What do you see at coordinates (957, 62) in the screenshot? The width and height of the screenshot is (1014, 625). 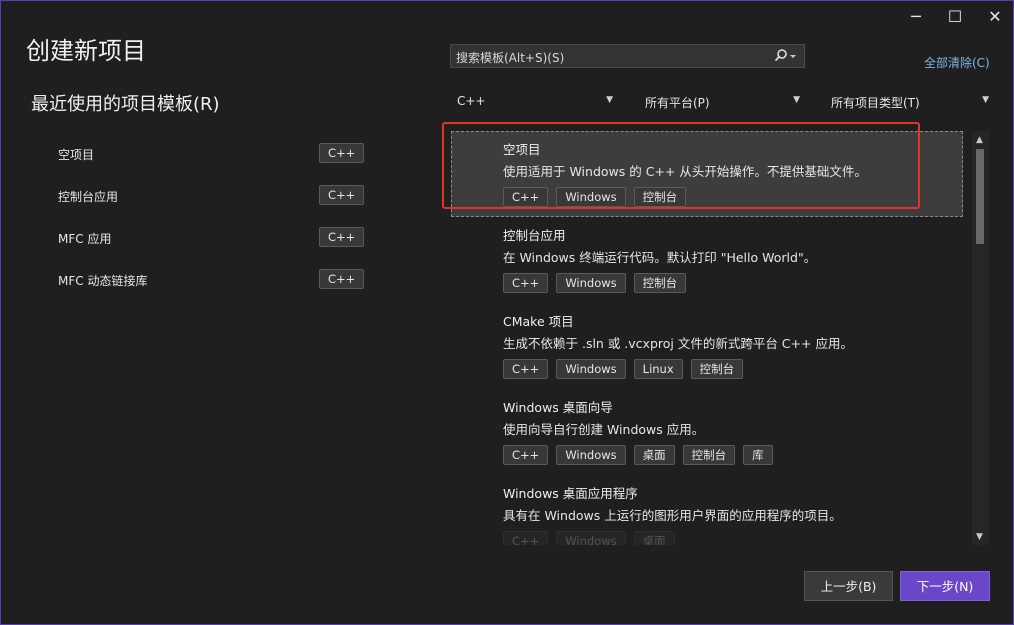 I see `clear-all-link: 全部清除(C)` at bounding box center [957, 62].